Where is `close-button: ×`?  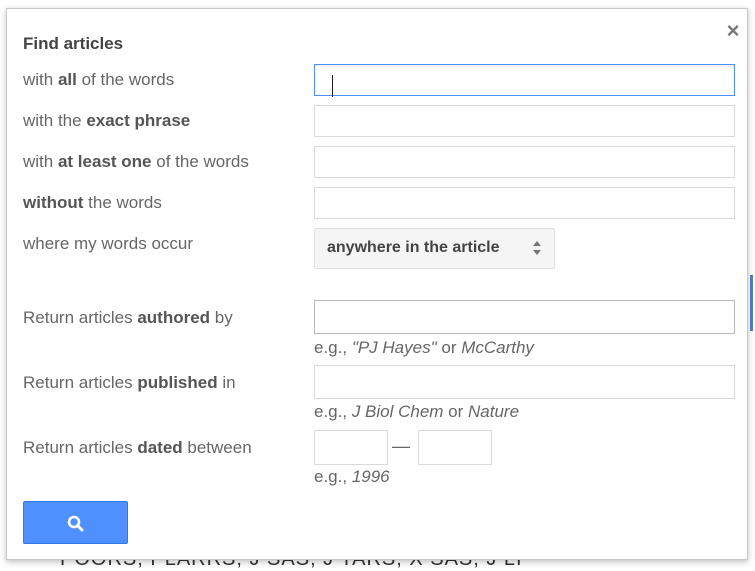 close-button: × is located at coordinates (733, 31).